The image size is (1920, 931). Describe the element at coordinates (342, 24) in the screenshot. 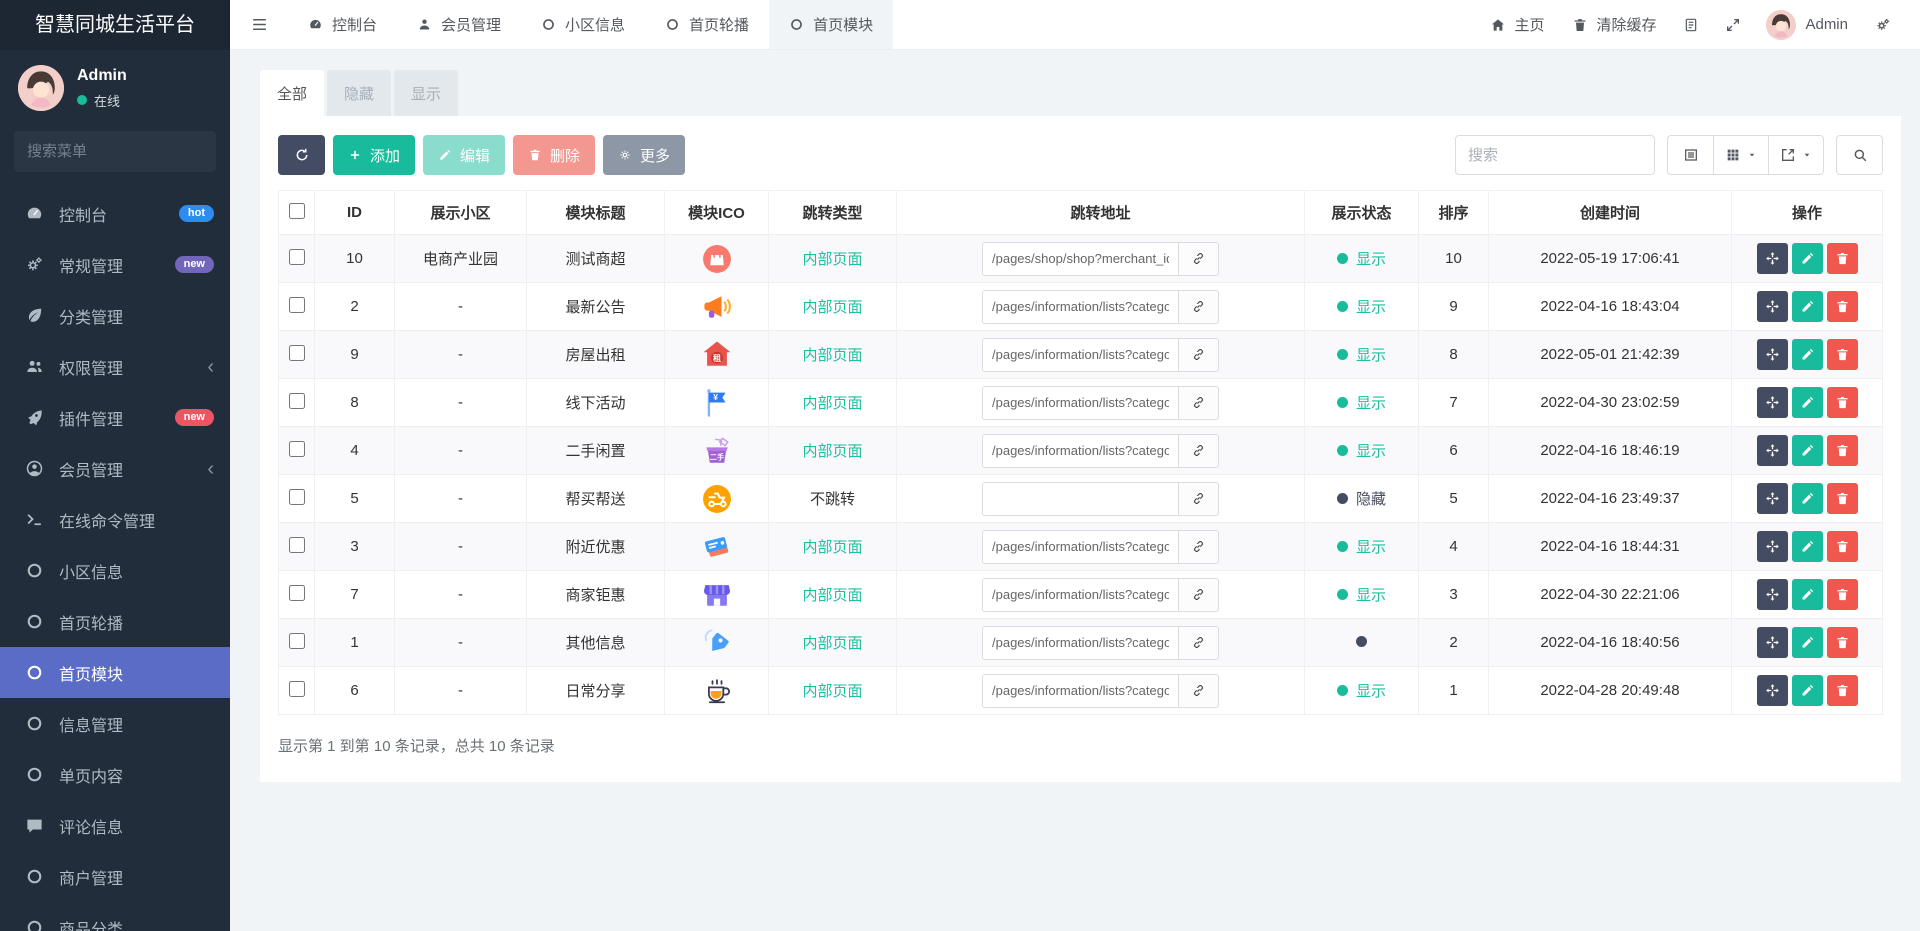

I see `top-tab-控制台: 控制台` at that location.